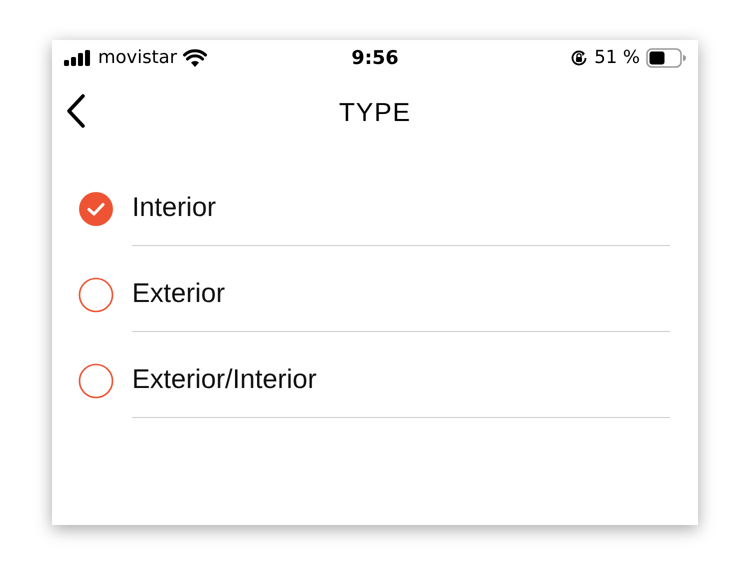 The image size is (750, 565). Describe the element at coordinates (579, 57) in the screenshot. I see `rotation-lock-icon` at that location.